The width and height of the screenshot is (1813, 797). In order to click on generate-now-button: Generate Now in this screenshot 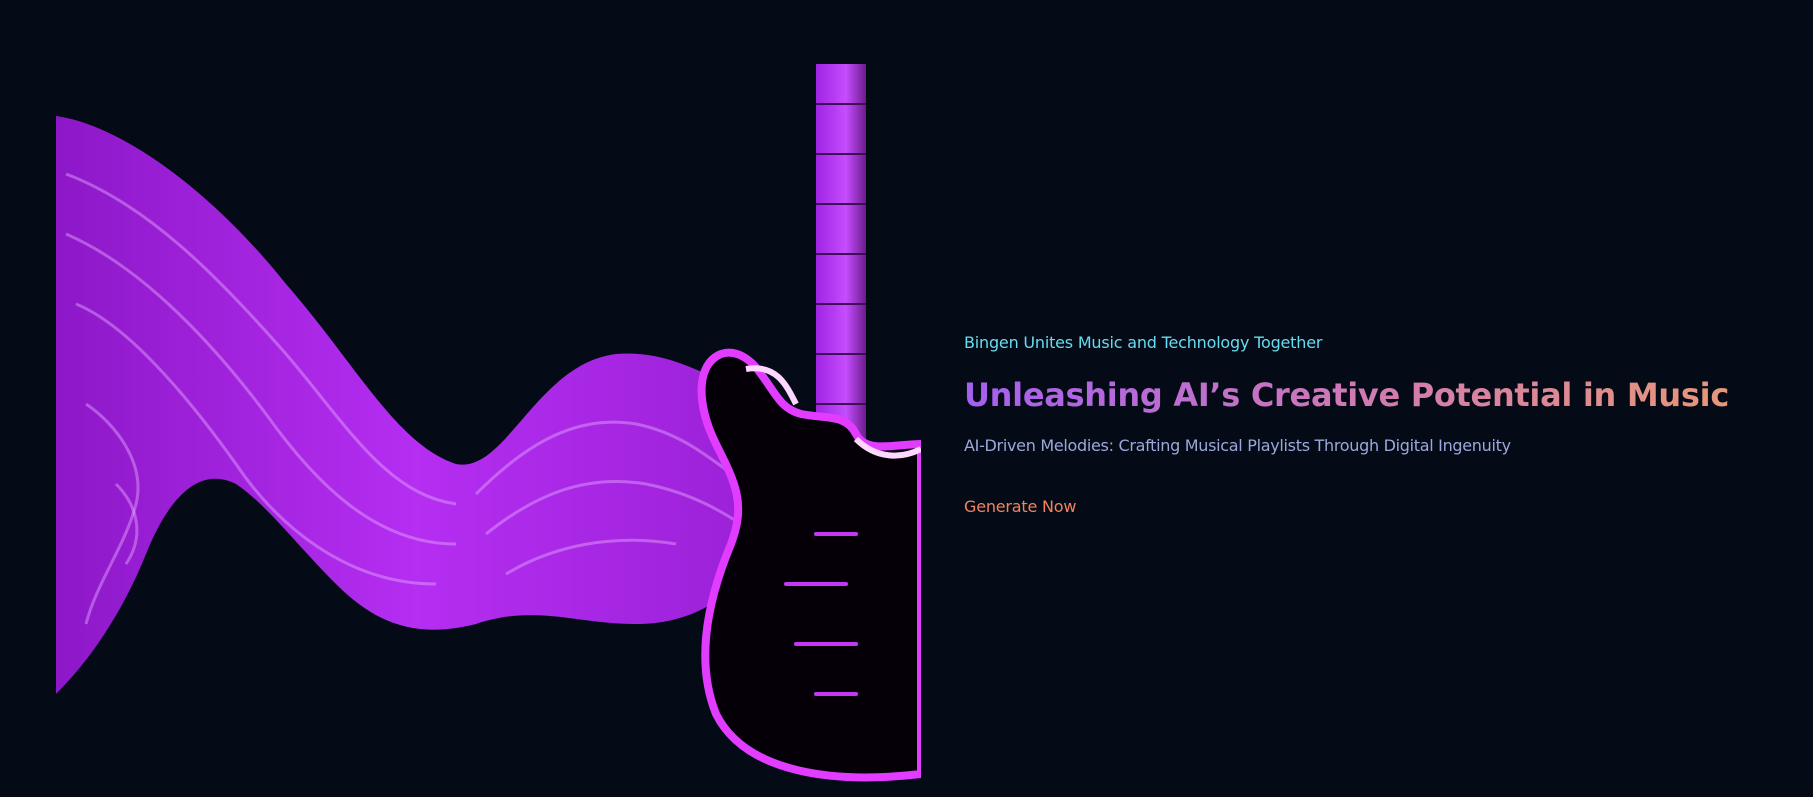, I will do `click(1020, 506)`.